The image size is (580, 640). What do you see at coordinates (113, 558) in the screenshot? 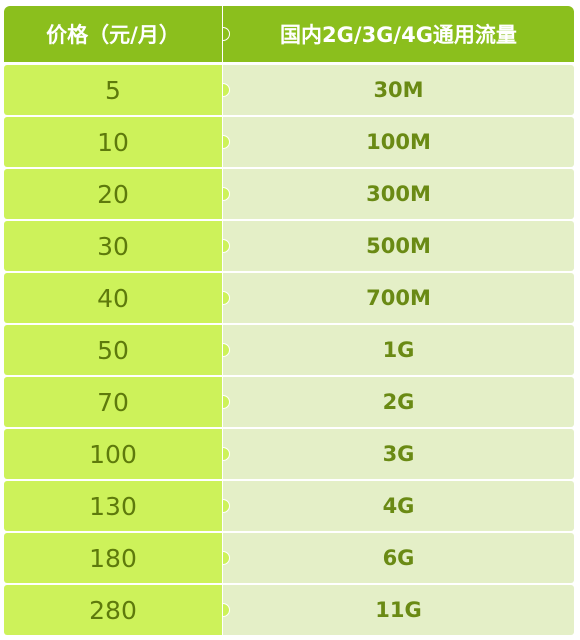
I see `price-cell: 180` at bounding box center [113, 558].